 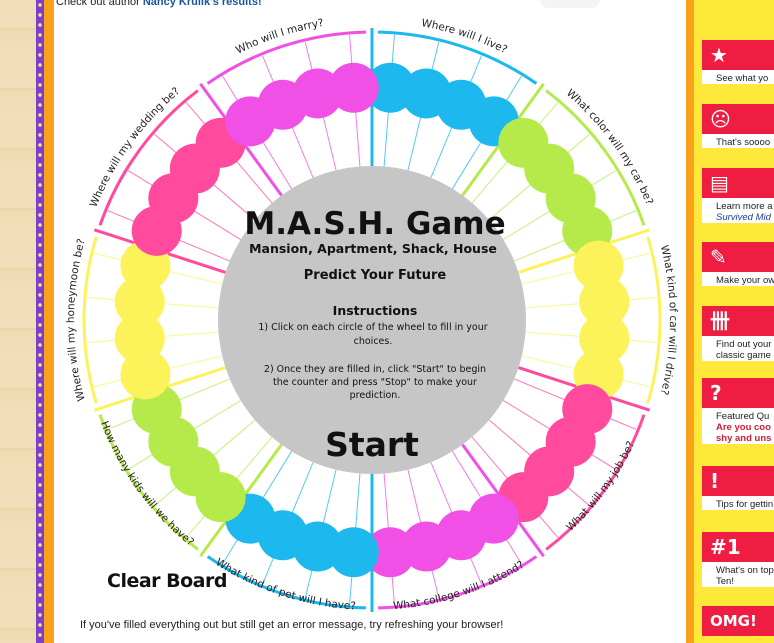 I want to click on promo-item: ✎ Make your ow, so click(x=738, y=264).